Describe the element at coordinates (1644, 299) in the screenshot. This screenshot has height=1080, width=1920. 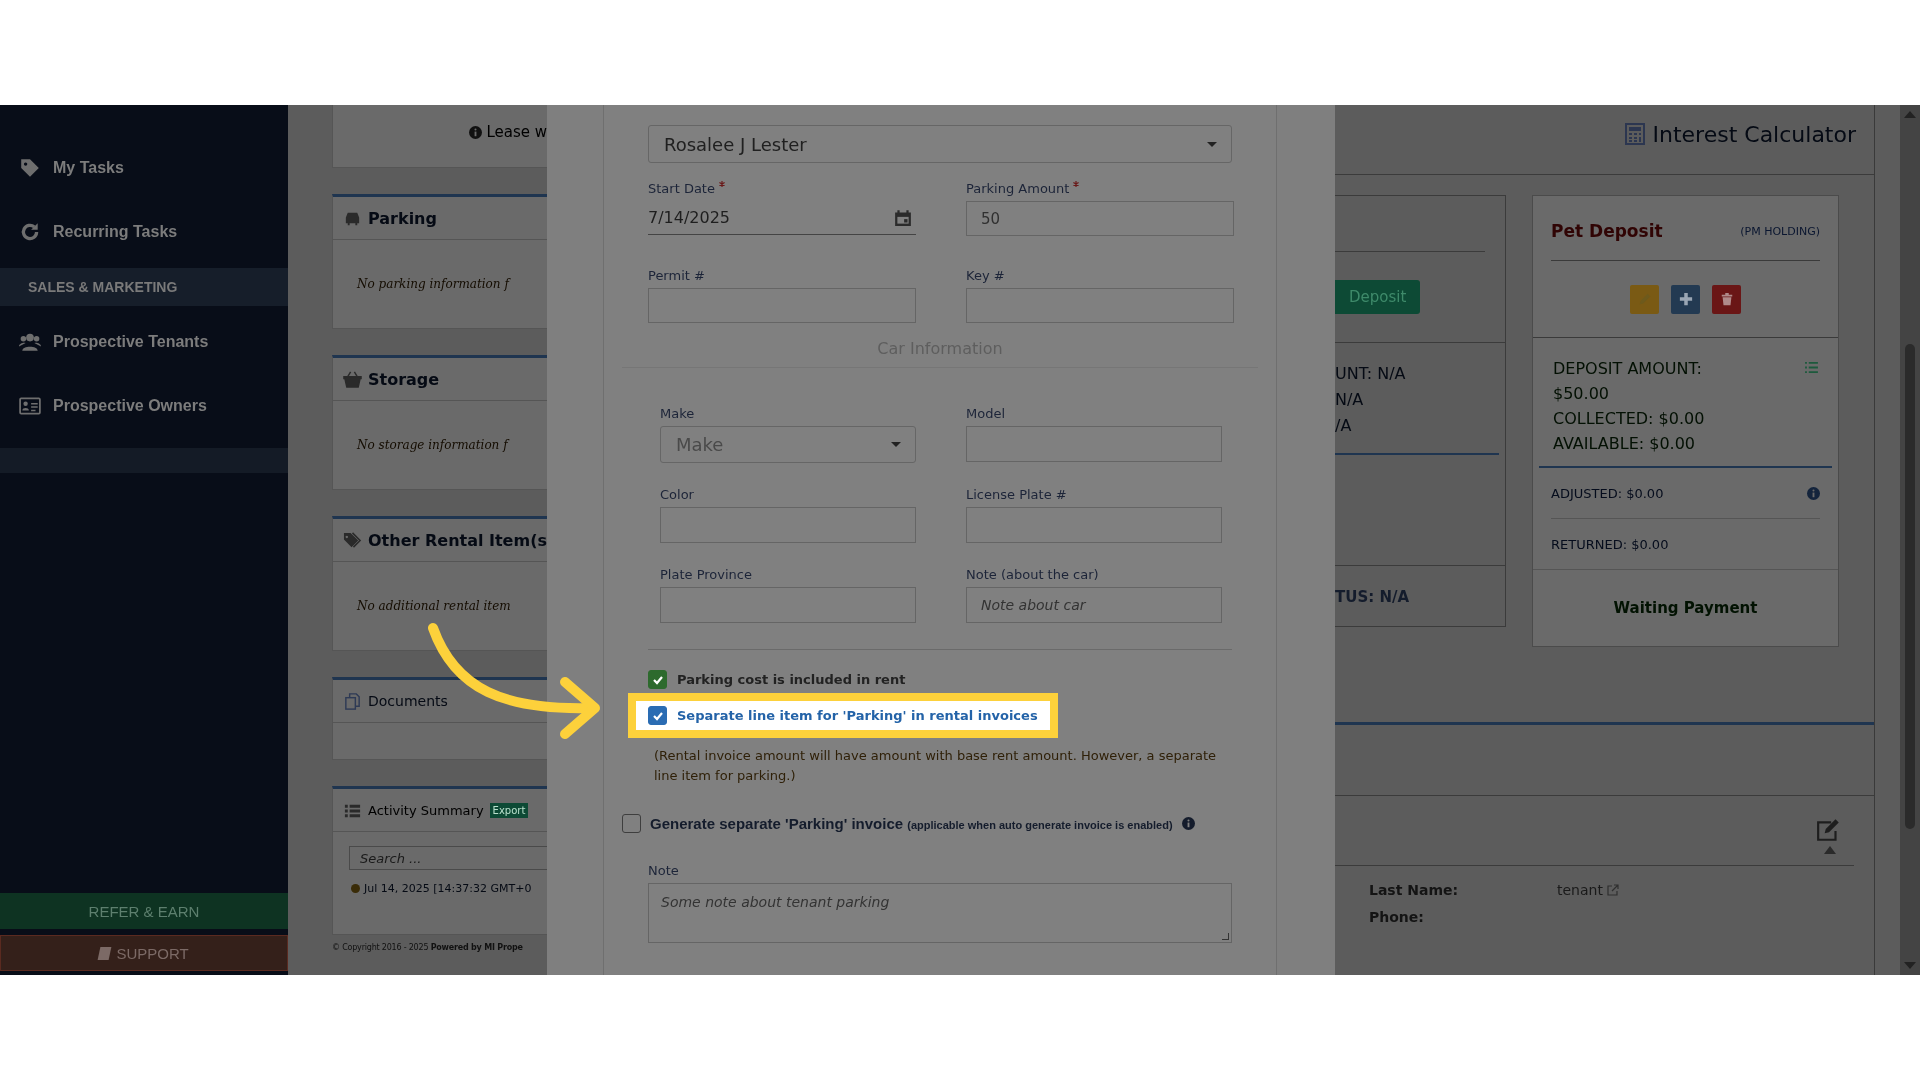
I see `edit-button` at that location.